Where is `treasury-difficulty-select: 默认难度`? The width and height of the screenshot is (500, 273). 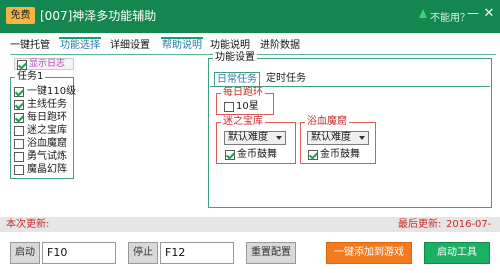
treasury-difficulty-select: 默认难度 is located at coordinates (255, 138).